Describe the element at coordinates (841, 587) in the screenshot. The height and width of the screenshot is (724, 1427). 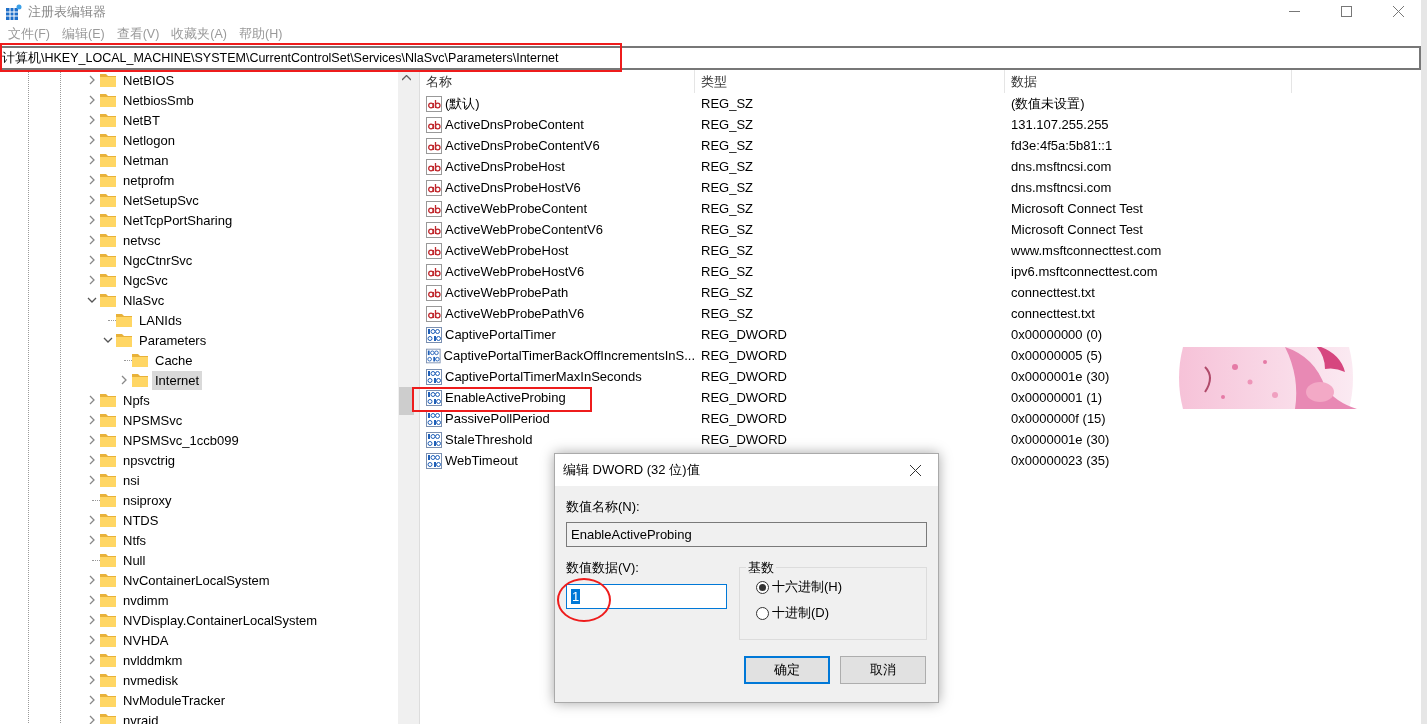
I see `radio-option: 十六进制(H)` at that location.